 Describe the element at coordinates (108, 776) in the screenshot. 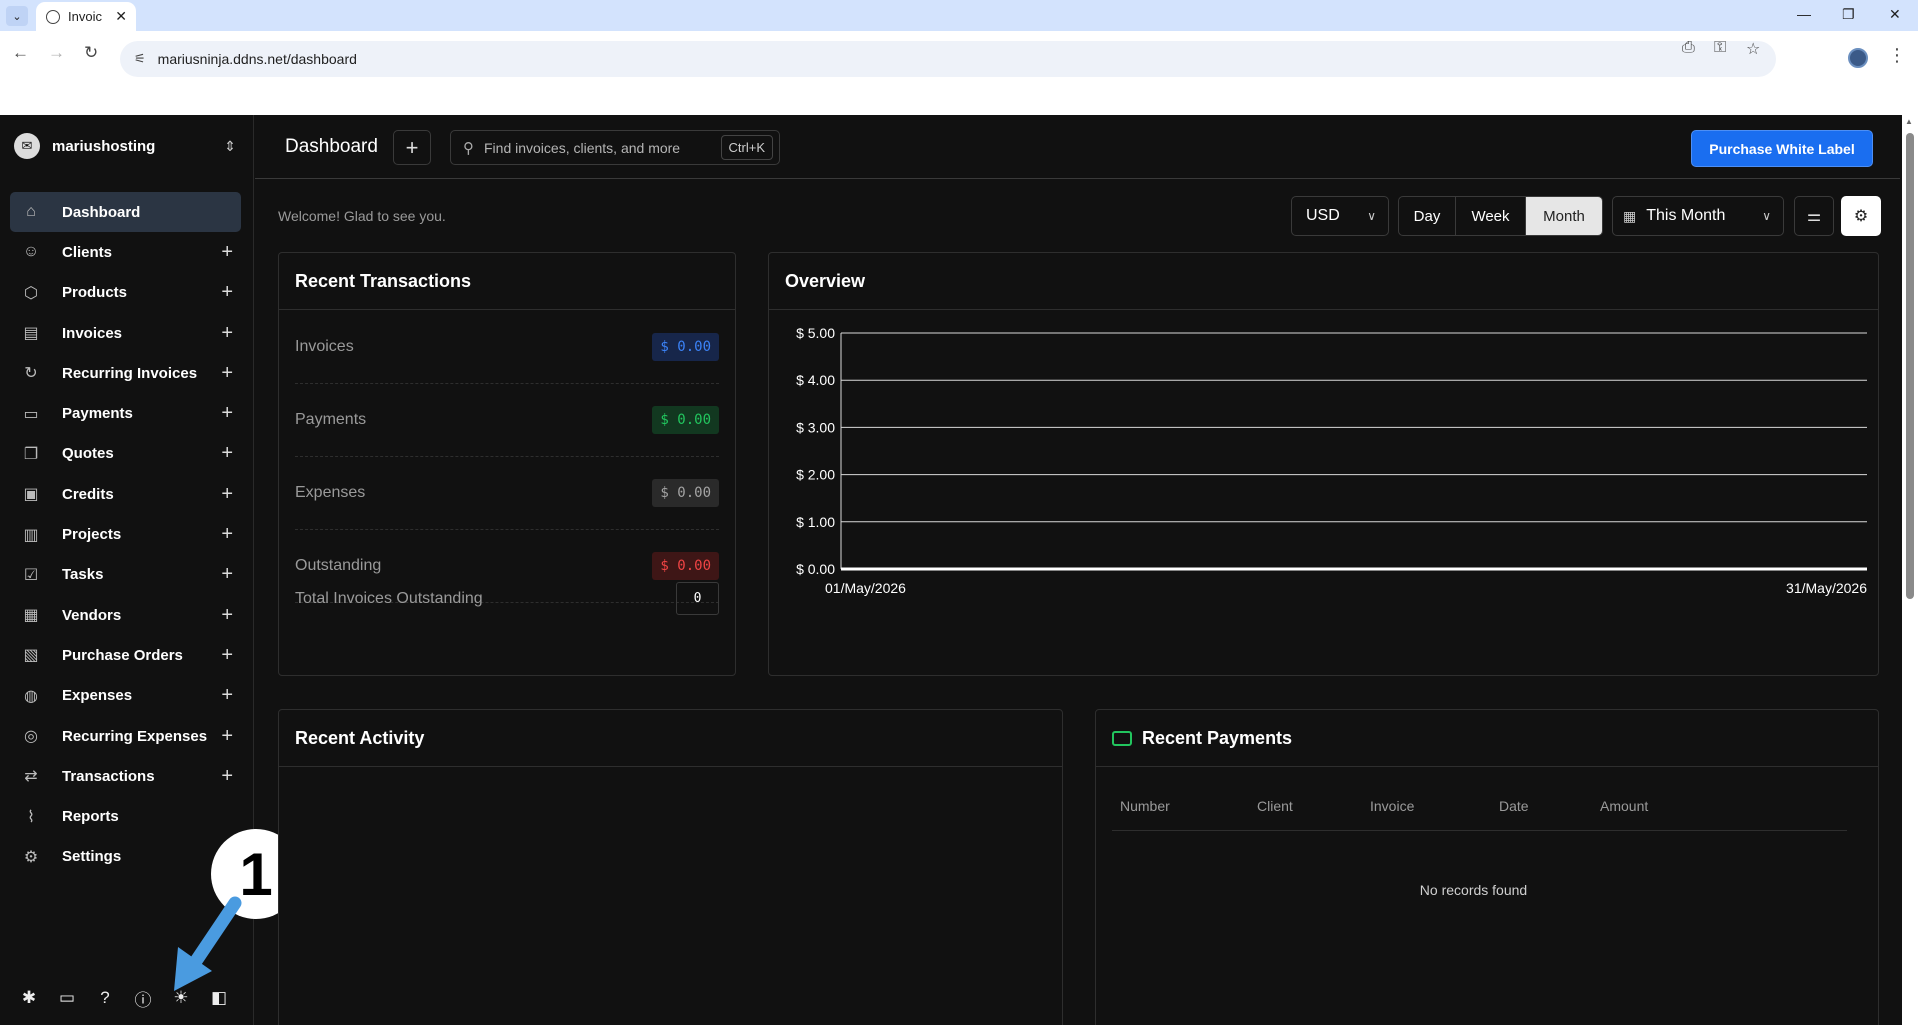

I see `sidebar-item-label: Transactions` at that location.